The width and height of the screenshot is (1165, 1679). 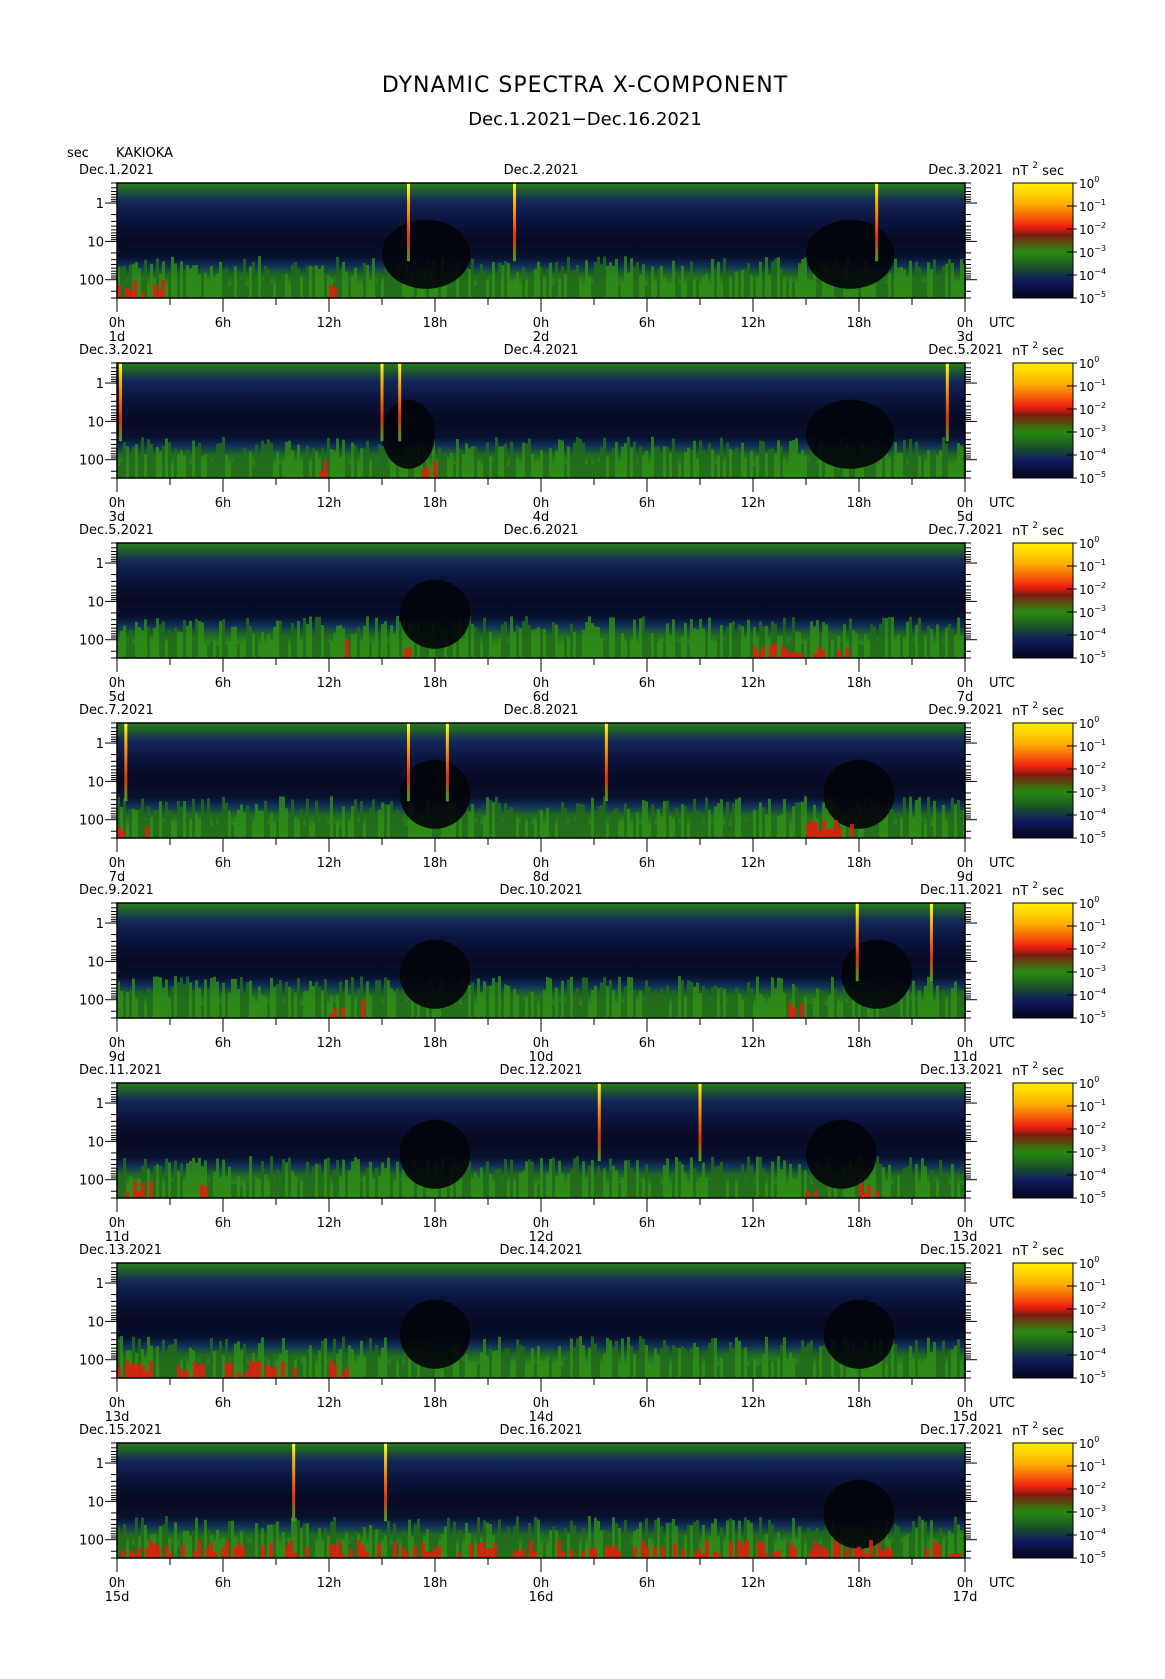 What do you see at coordinates (1100, 1508) in the screenshot?
I see `colorbar-tick-exp: −3` at bounding box center [1100, 1508].